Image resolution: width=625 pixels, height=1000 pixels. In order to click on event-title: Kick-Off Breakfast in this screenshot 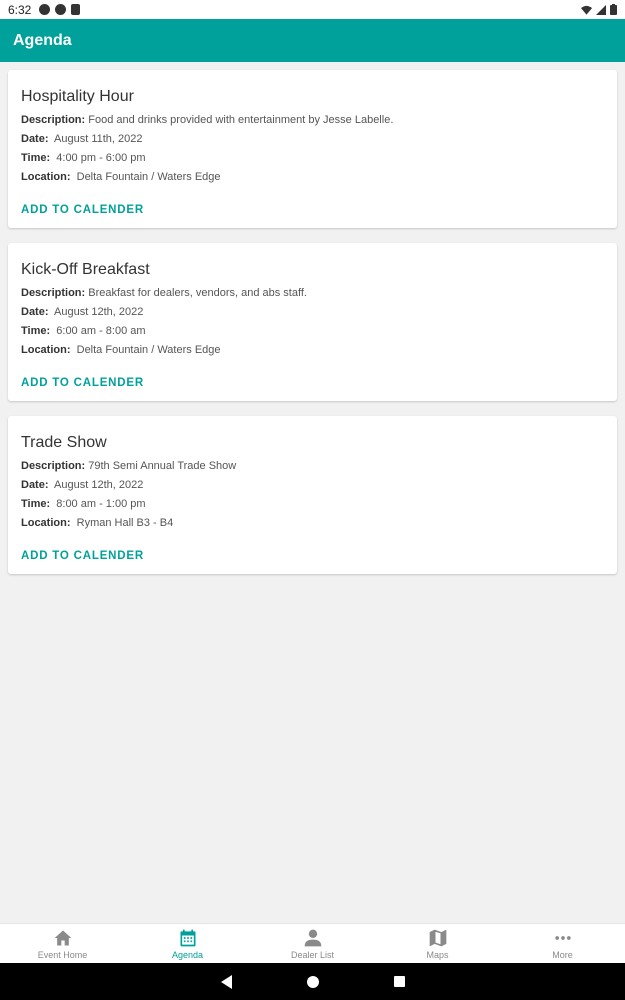, I will do `click(85, 269)`.